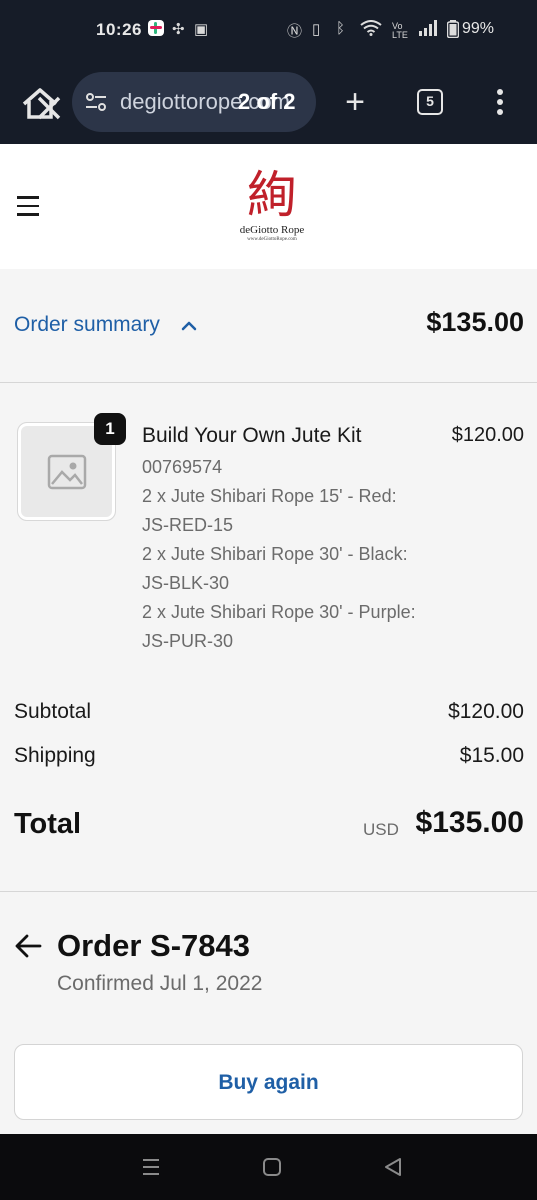 The height and width of the screenshot is (1200, 537). I want to click on order-summary-toggle: Order summary $135.00, so click(268, 325).